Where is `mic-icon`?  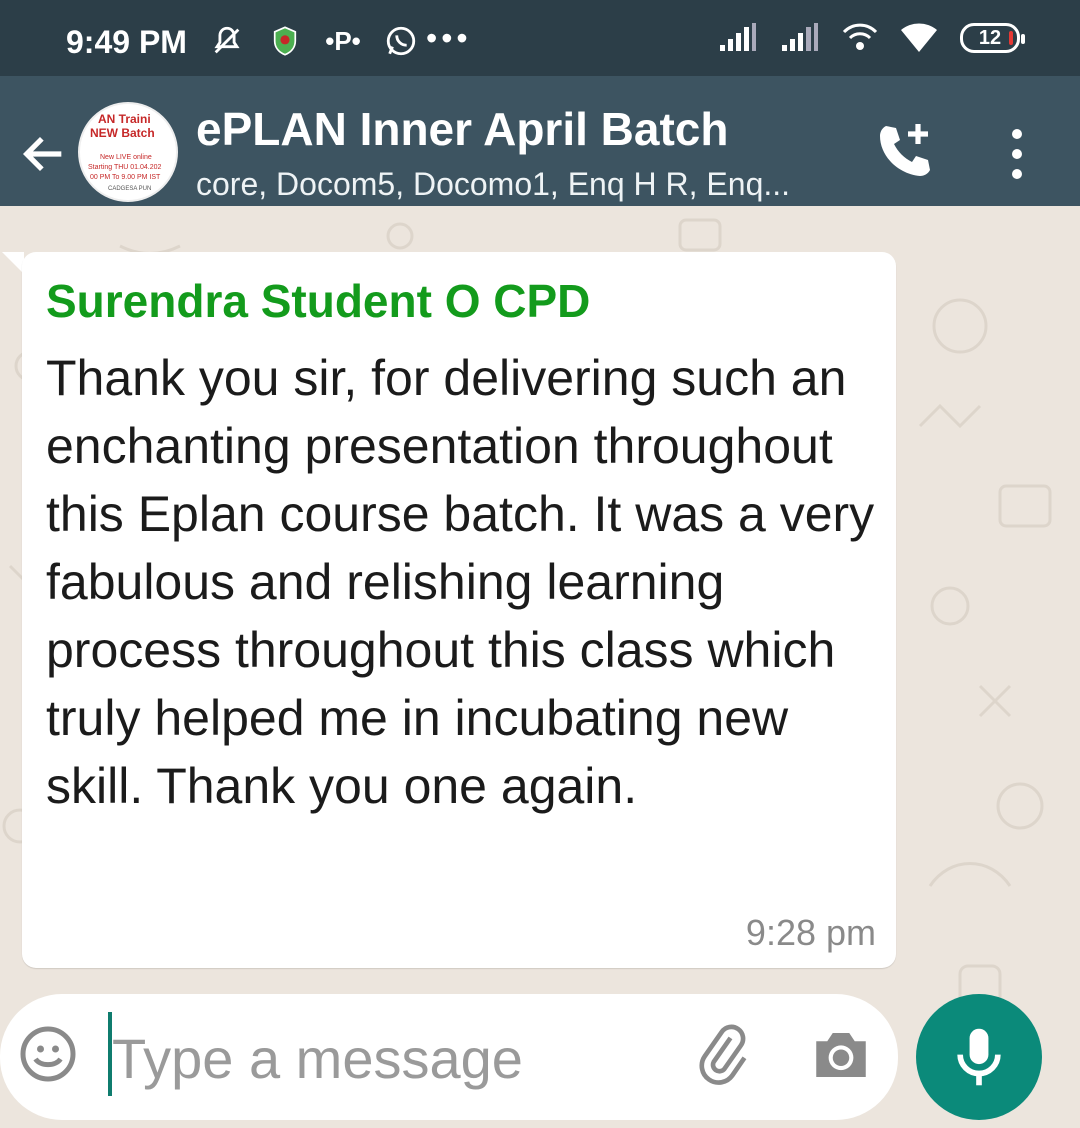 mic-icon is located at coordinates (979, 1057).